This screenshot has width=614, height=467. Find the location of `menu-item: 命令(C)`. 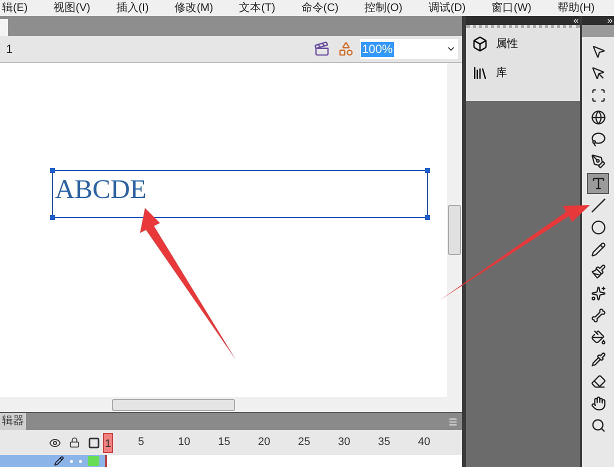

menu-item: 命令(C) is located at coordinates (320, 8).